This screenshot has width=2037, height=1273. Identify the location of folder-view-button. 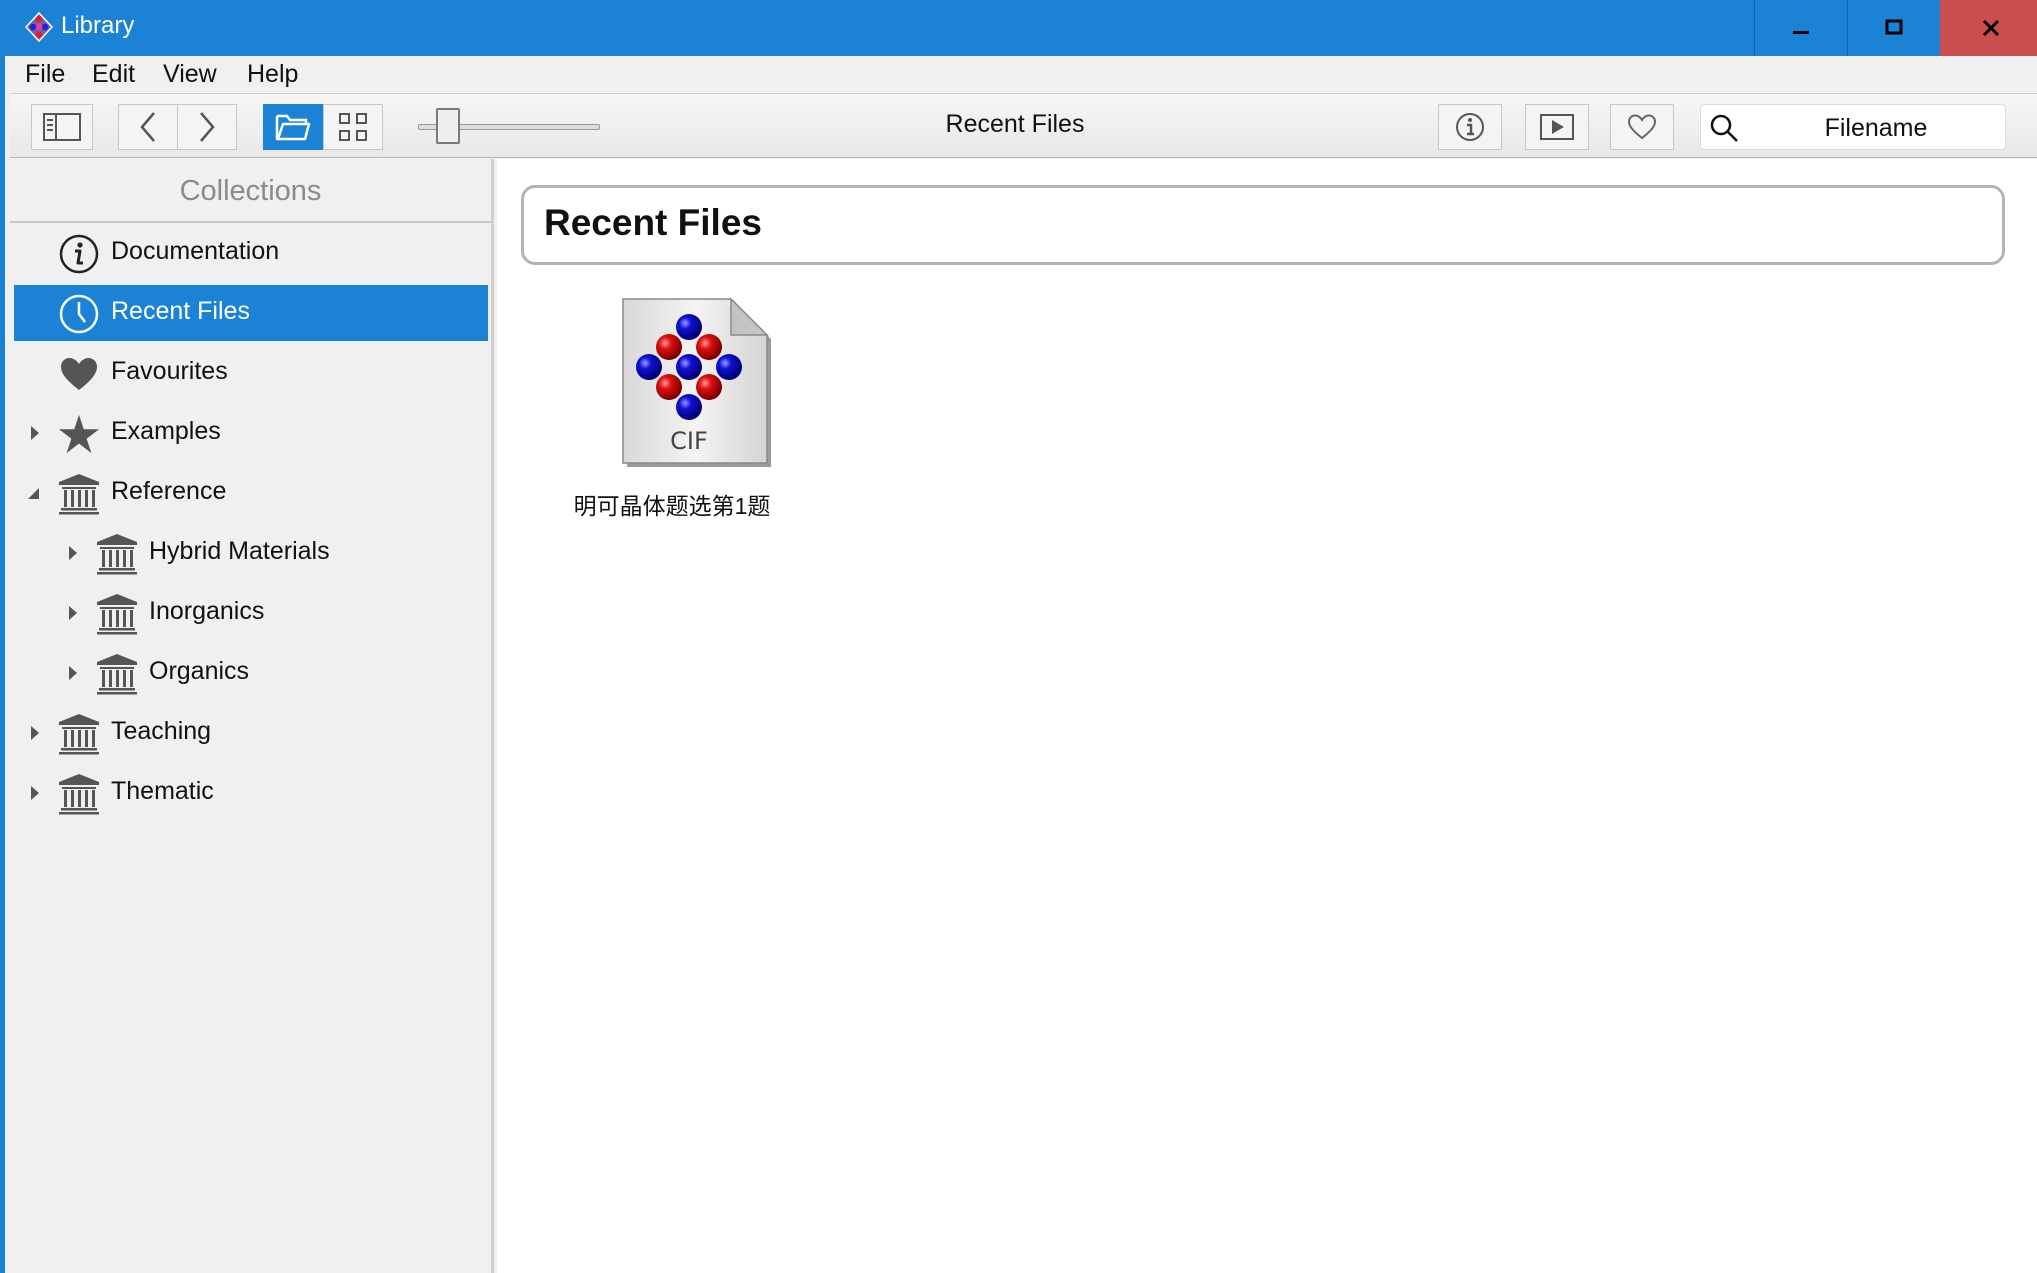
(293, 127).